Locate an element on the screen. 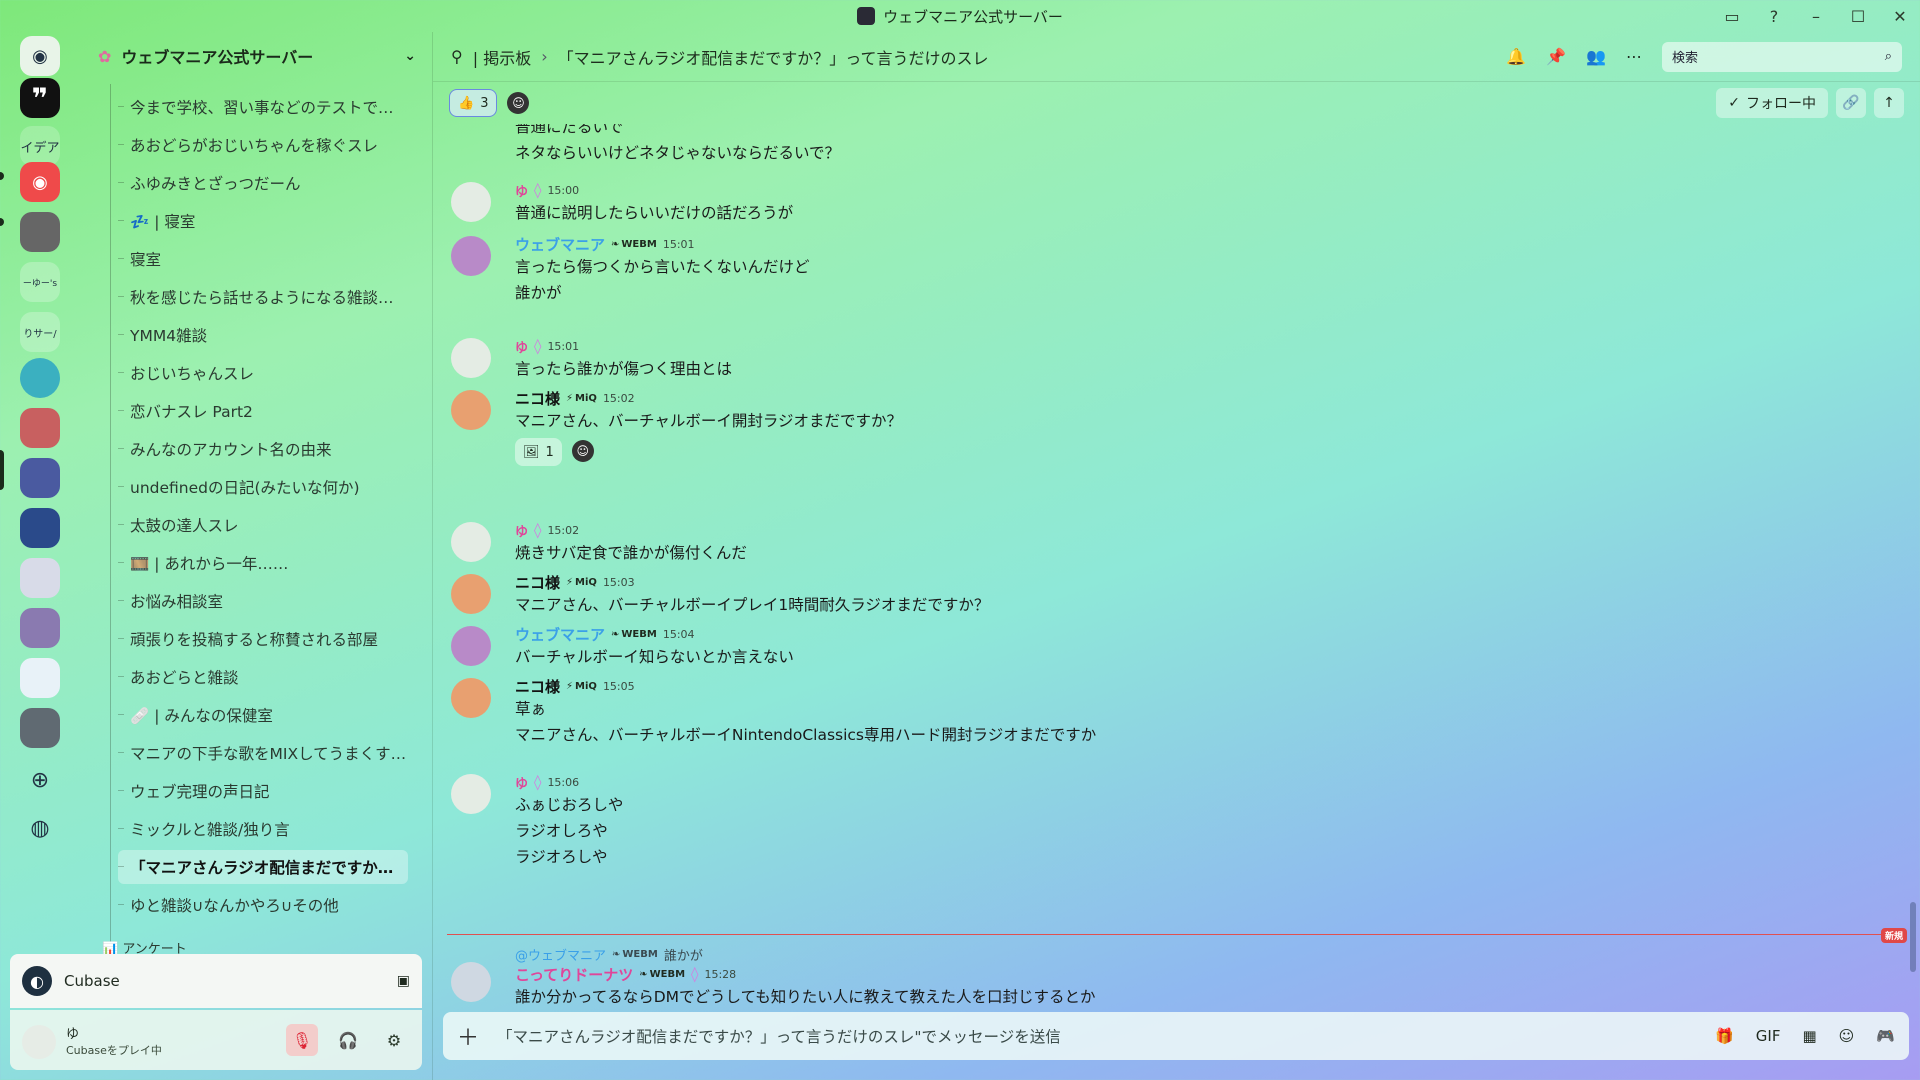 The image size is (1920, 1080). emoji-icon: ☺ is located at coordinates (1847, 1036).